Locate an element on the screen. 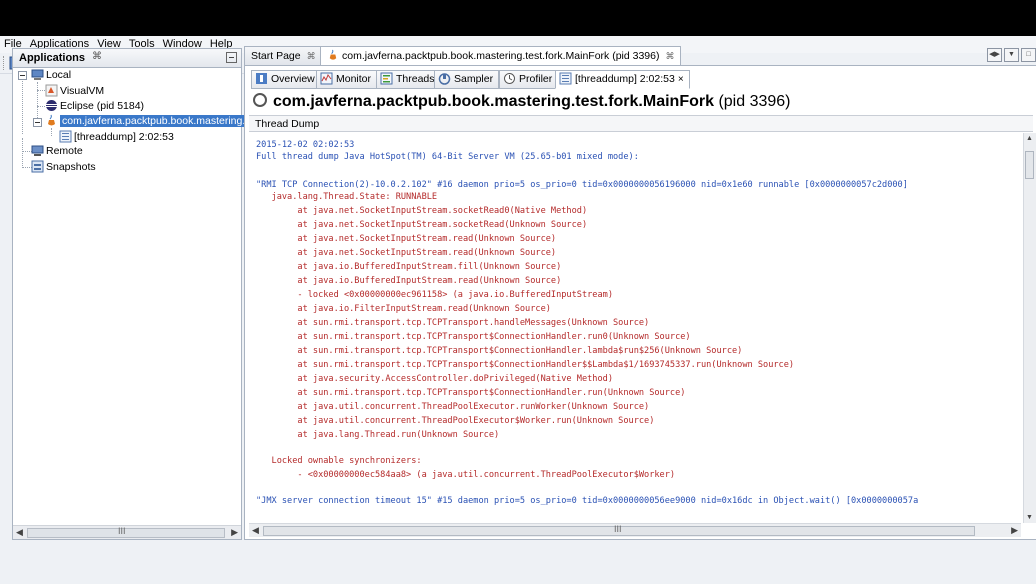 Image resolution: width=1036 pixels, height=584 pixels. monitor-icon is located at coordinates (326, 78).